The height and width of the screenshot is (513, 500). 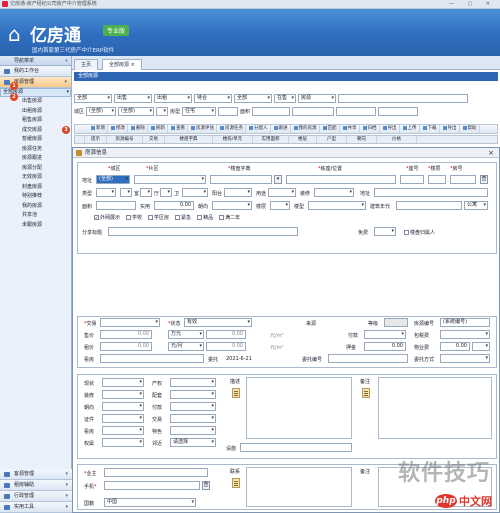 I want to click on toolbar-button: 查看, so click(x=178, y=129).